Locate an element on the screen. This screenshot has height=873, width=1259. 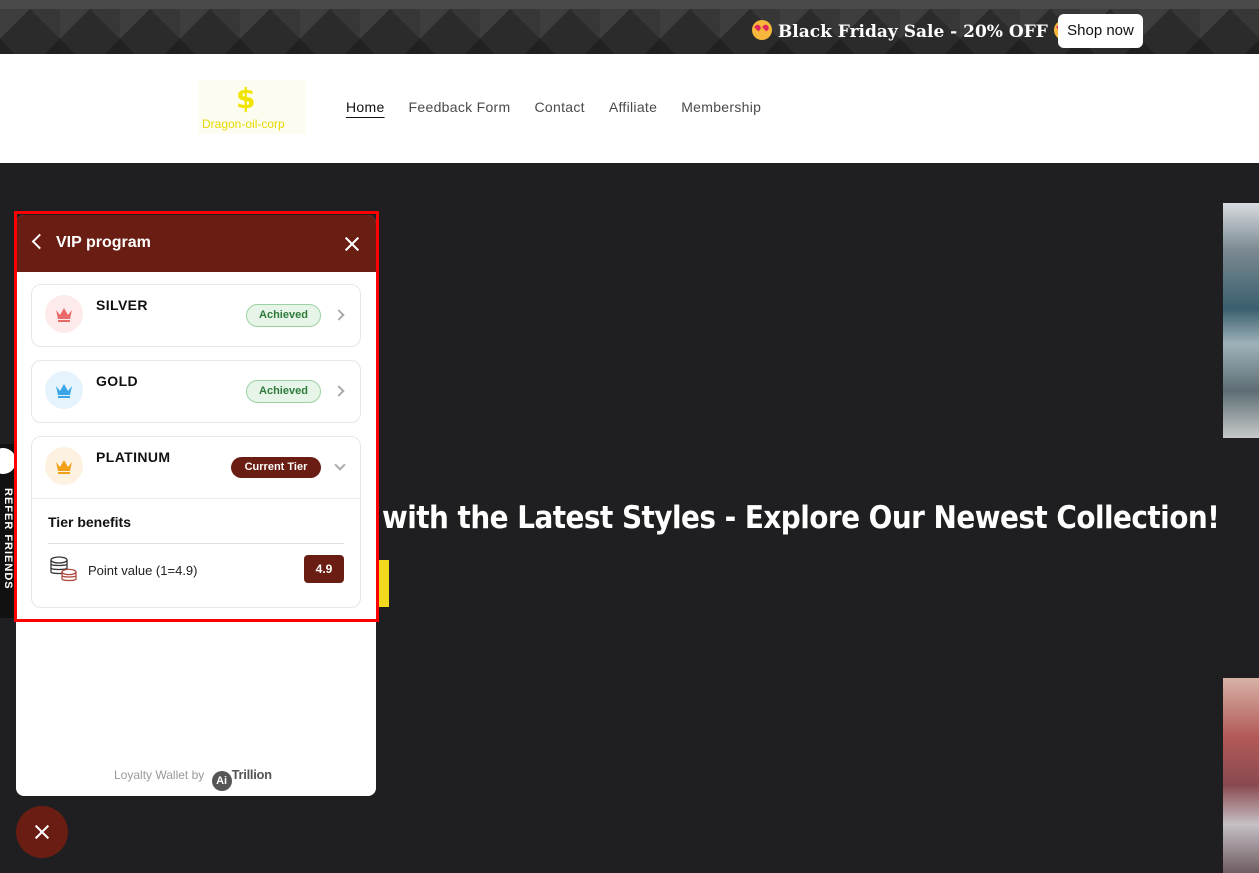
shop-now-button: Shop now is located at coordinates (1100, 31).